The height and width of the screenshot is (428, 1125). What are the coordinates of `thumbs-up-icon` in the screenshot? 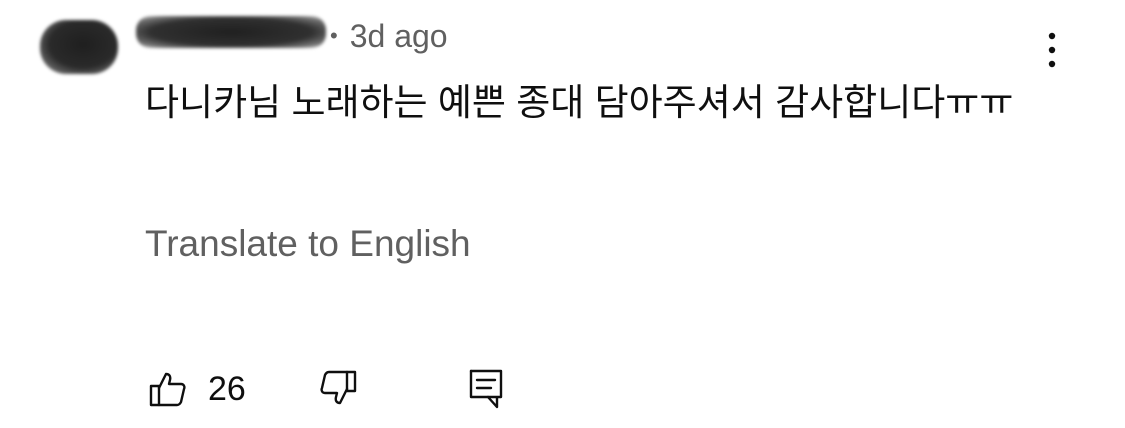 It's located at (167, 389).